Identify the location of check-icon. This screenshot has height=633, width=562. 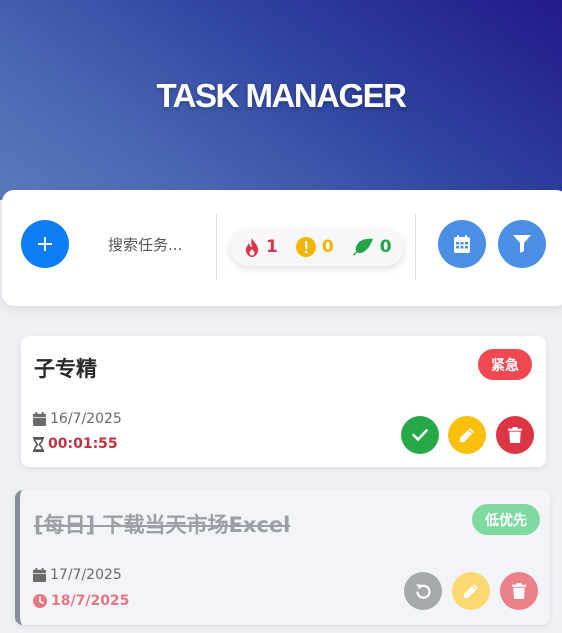
(420, 435).